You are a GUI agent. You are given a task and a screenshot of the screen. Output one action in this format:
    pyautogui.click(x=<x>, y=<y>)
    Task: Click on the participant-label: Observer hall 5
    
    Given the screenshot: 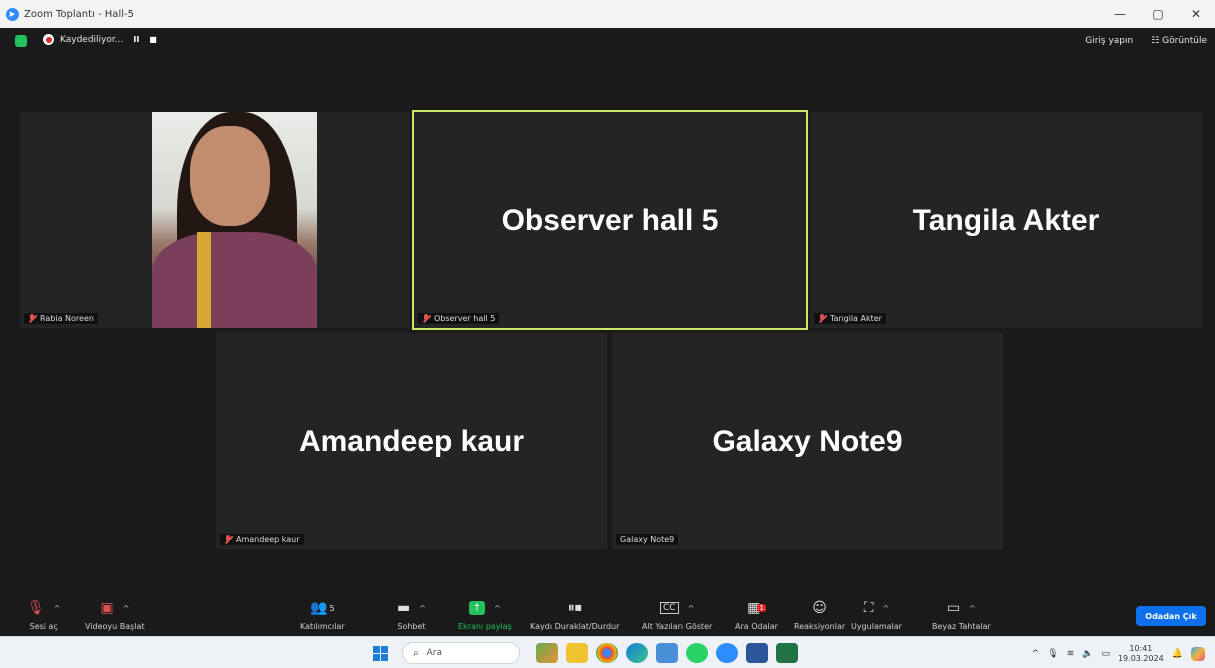 What is the action you would take?
    pyautogui.click(x=459, y=318)
    